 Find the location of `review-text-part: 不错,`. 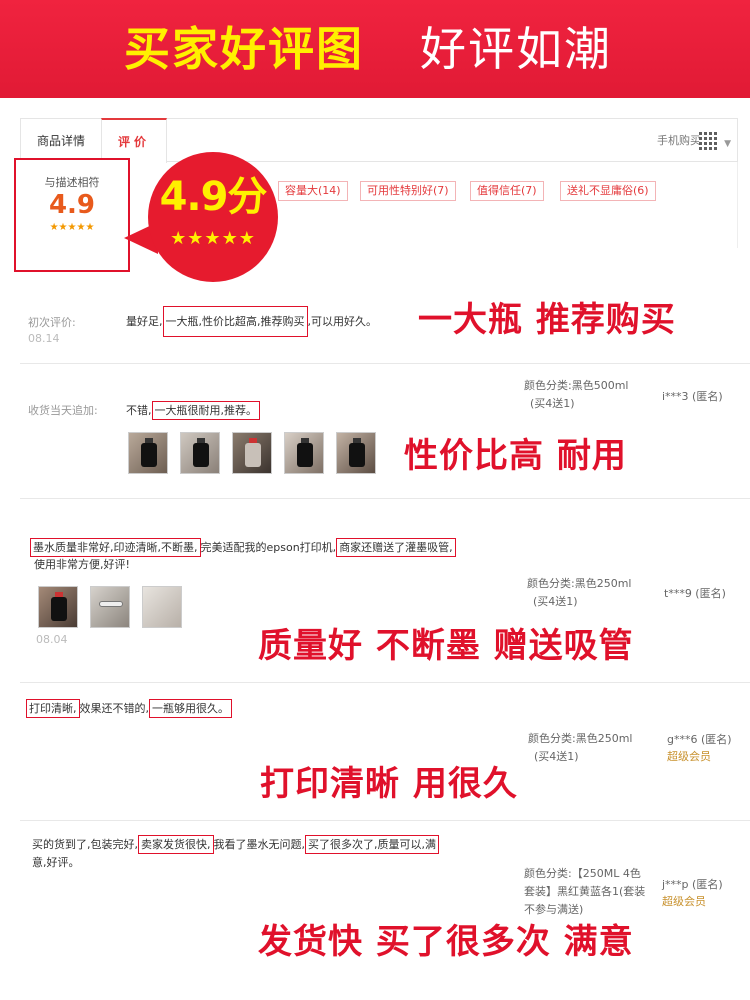

review-text-part: 不错, is located at coordinates (139, 410).